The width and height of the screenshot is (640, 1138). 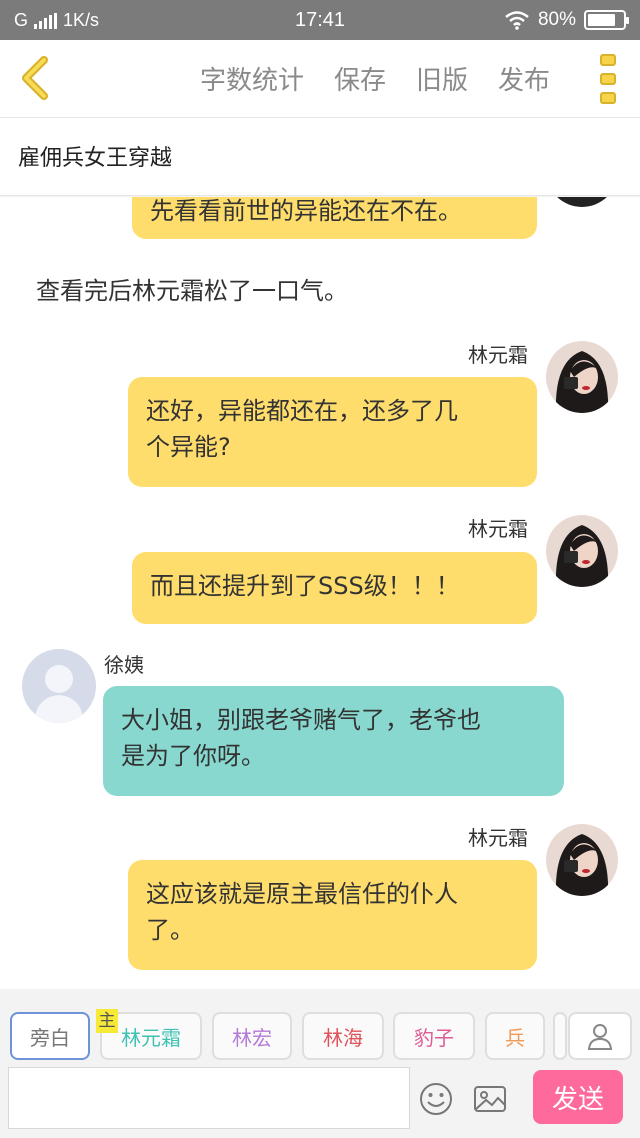 I want to click on story-title: 雇佣兵女王穿越, so click(x=95, y=158).